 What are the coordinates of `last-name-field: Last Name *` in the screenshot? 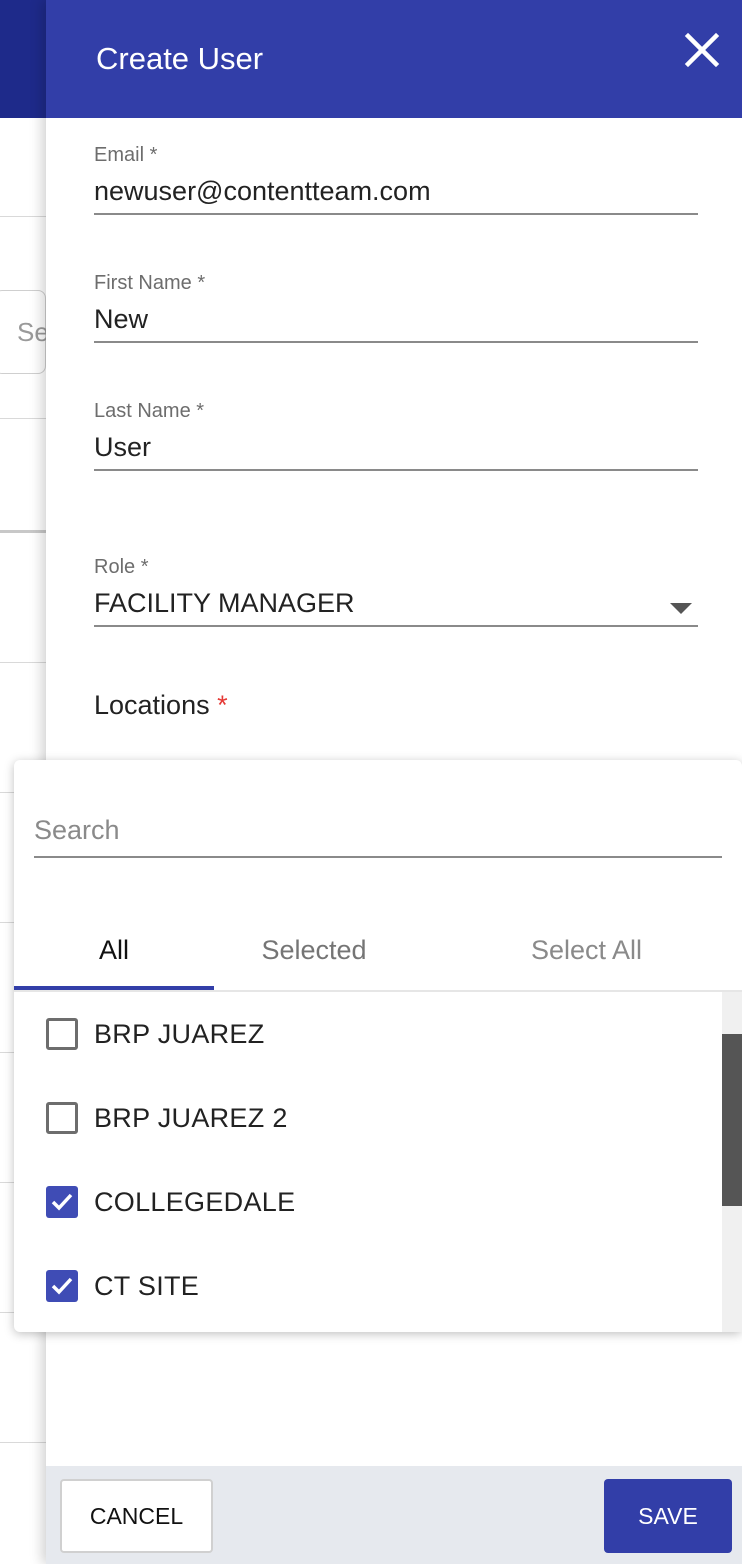 It's located at (396, 435).